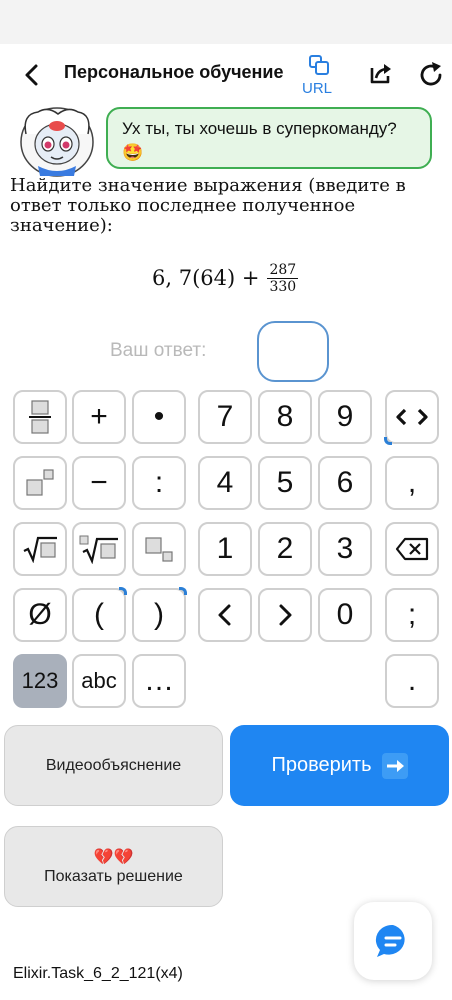 This screenshot has height=1000, width=452. Describe the element at coordinates (390, 940) in the screenshot. I see `chat-bubble-icon` at that location.